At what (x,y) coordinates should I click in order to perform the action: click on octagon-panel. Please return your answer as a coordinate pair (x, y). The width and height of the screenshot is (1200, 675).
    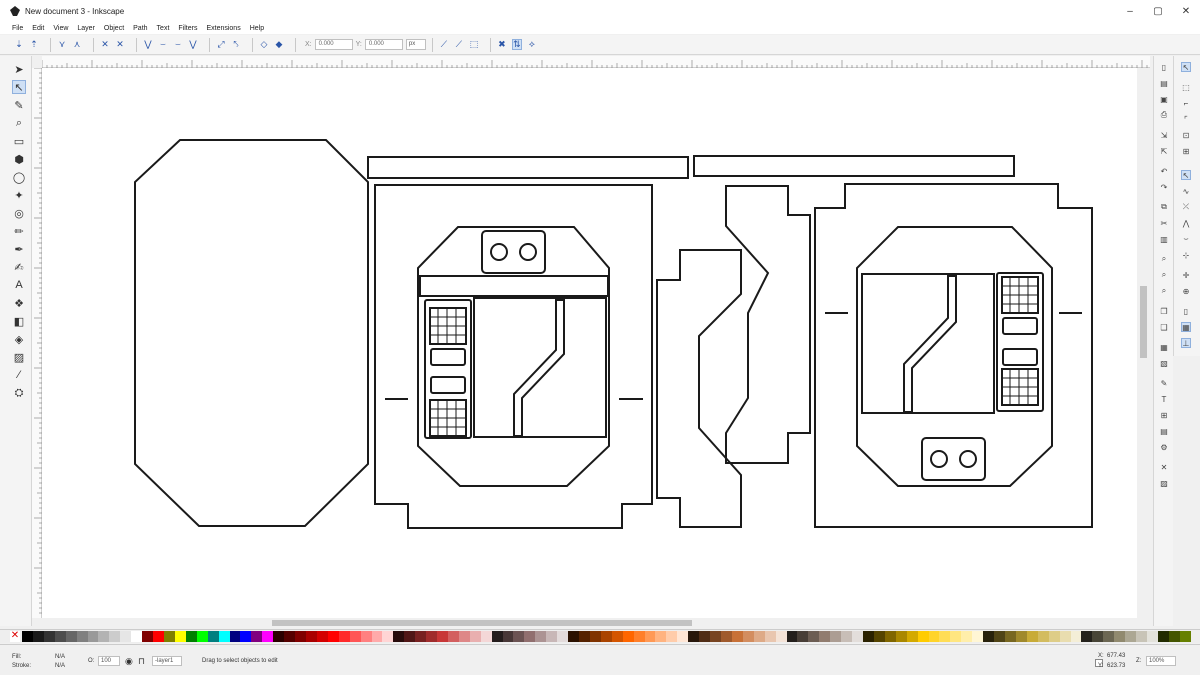
    Looking at the image, I should click on (251, 333).